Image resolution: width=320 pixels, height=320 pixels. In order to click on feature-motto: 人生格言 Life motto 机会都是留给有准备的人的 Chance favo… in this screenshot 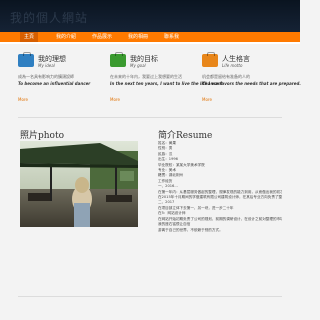, I will do `click(251, 82)`.